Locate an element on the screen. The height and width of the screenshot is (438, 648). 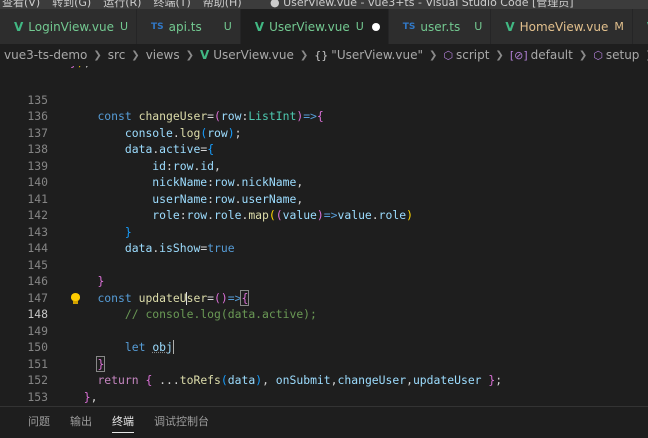
breadcrumb-item-project: vue3-ts-demo is located at coordinates (45, 55).